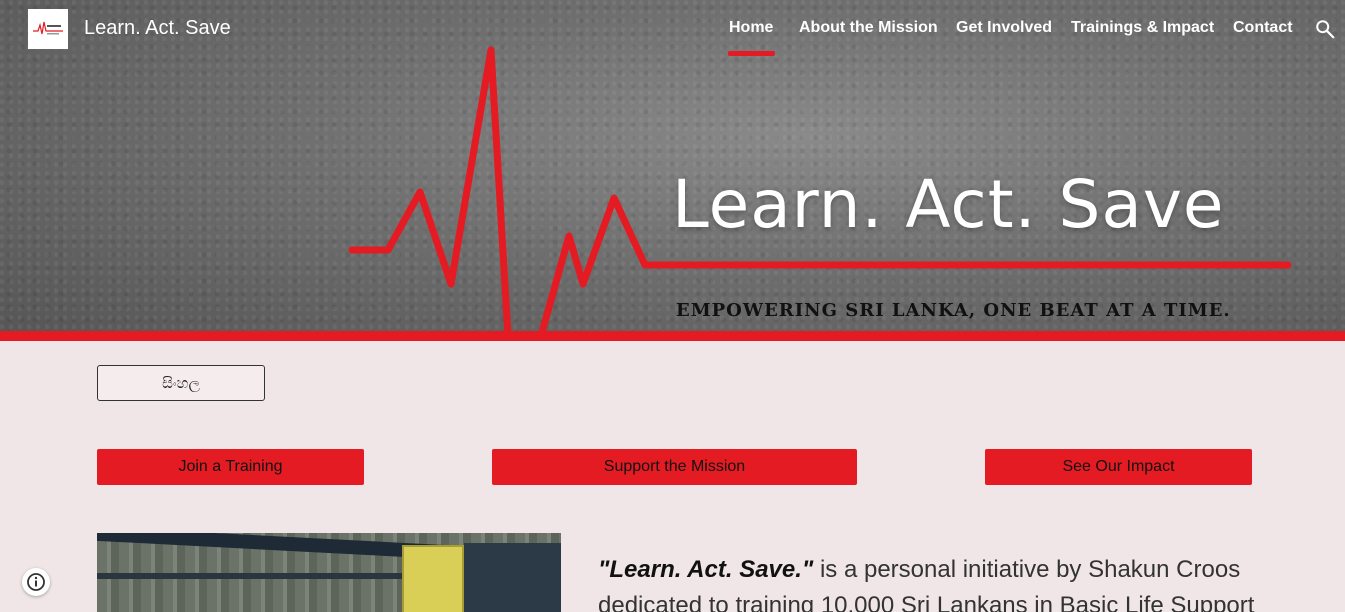  What do you see at coordinates (751, 28) in the screenshot?
I see `nav-item-home: Home` at bounding box center [751, 28].